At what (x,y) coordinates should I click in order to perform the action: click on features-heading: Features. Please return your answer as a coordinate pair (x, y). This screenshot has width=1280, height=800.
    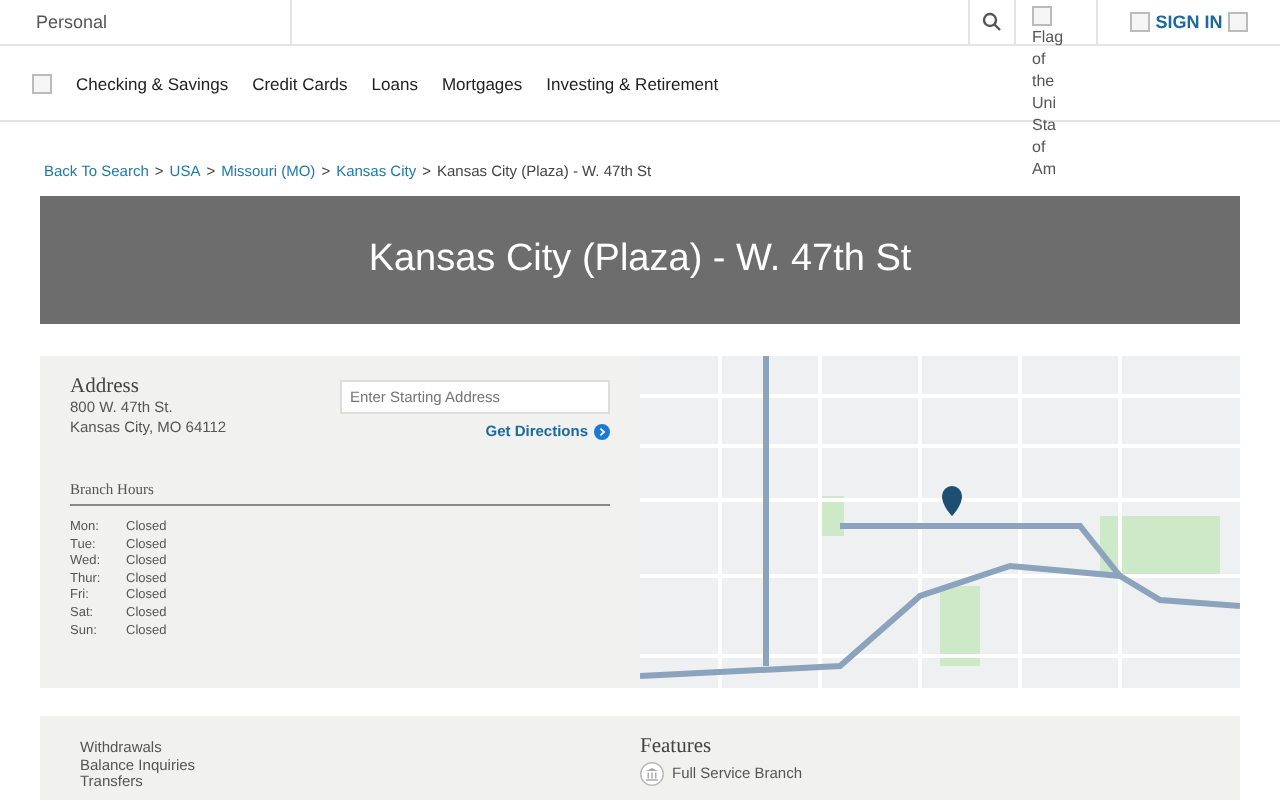
    Looking at the image, I should click on (677, 748).